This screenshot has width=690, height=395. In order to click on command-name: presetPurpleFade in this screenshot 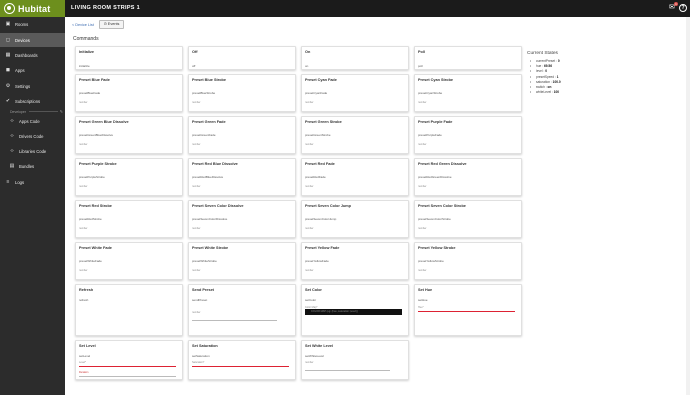, I will do `click(430, 135)`.